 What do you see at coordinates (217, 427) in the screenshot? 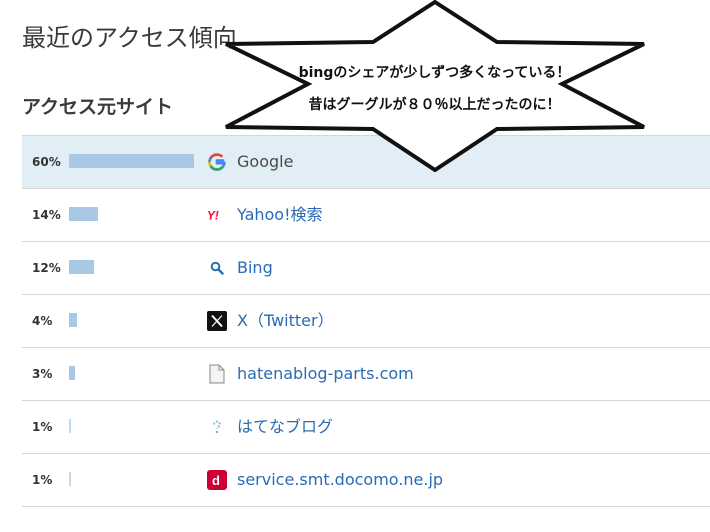
I see `hatena-icon` at bounding box center [217, 427].